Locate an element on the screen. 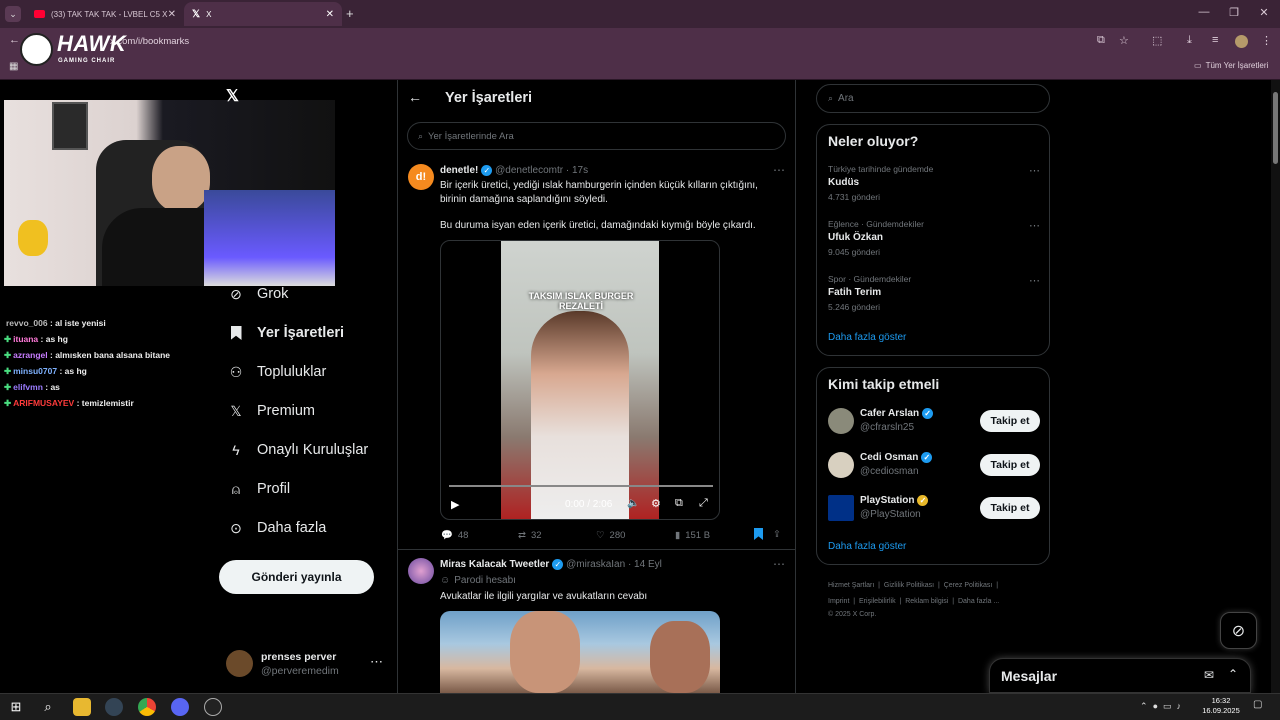  nav-item-5: ⍝ Profil is located at coordinates (259, 489).